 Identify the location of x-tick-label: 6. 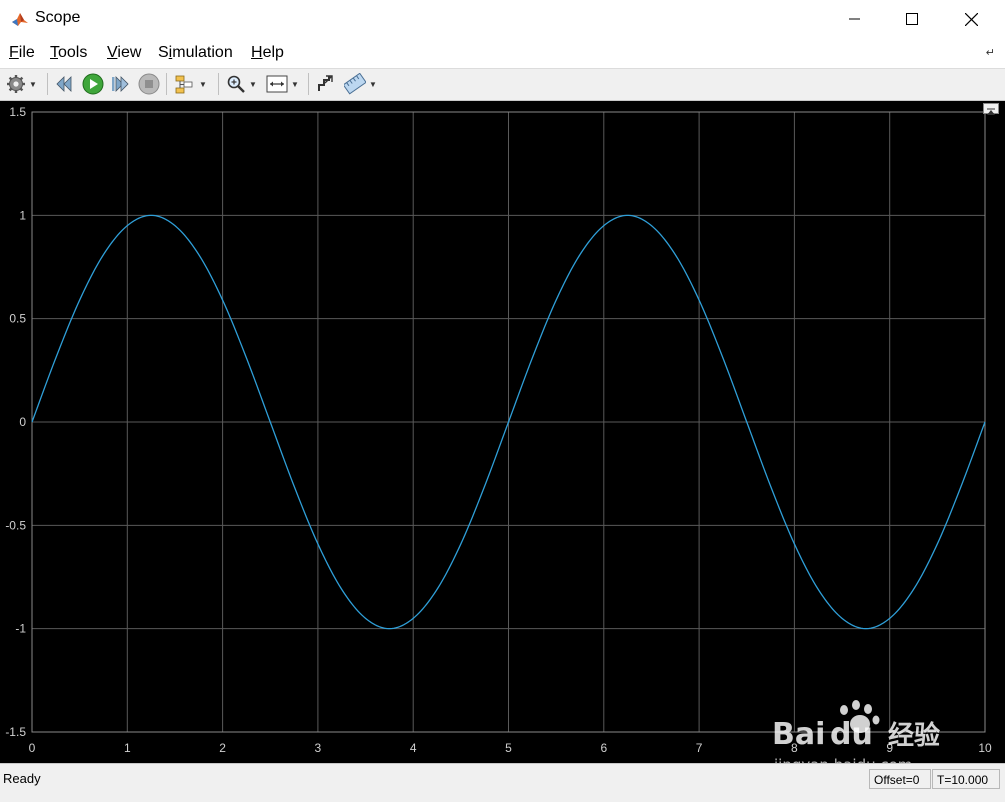
(603, 748).